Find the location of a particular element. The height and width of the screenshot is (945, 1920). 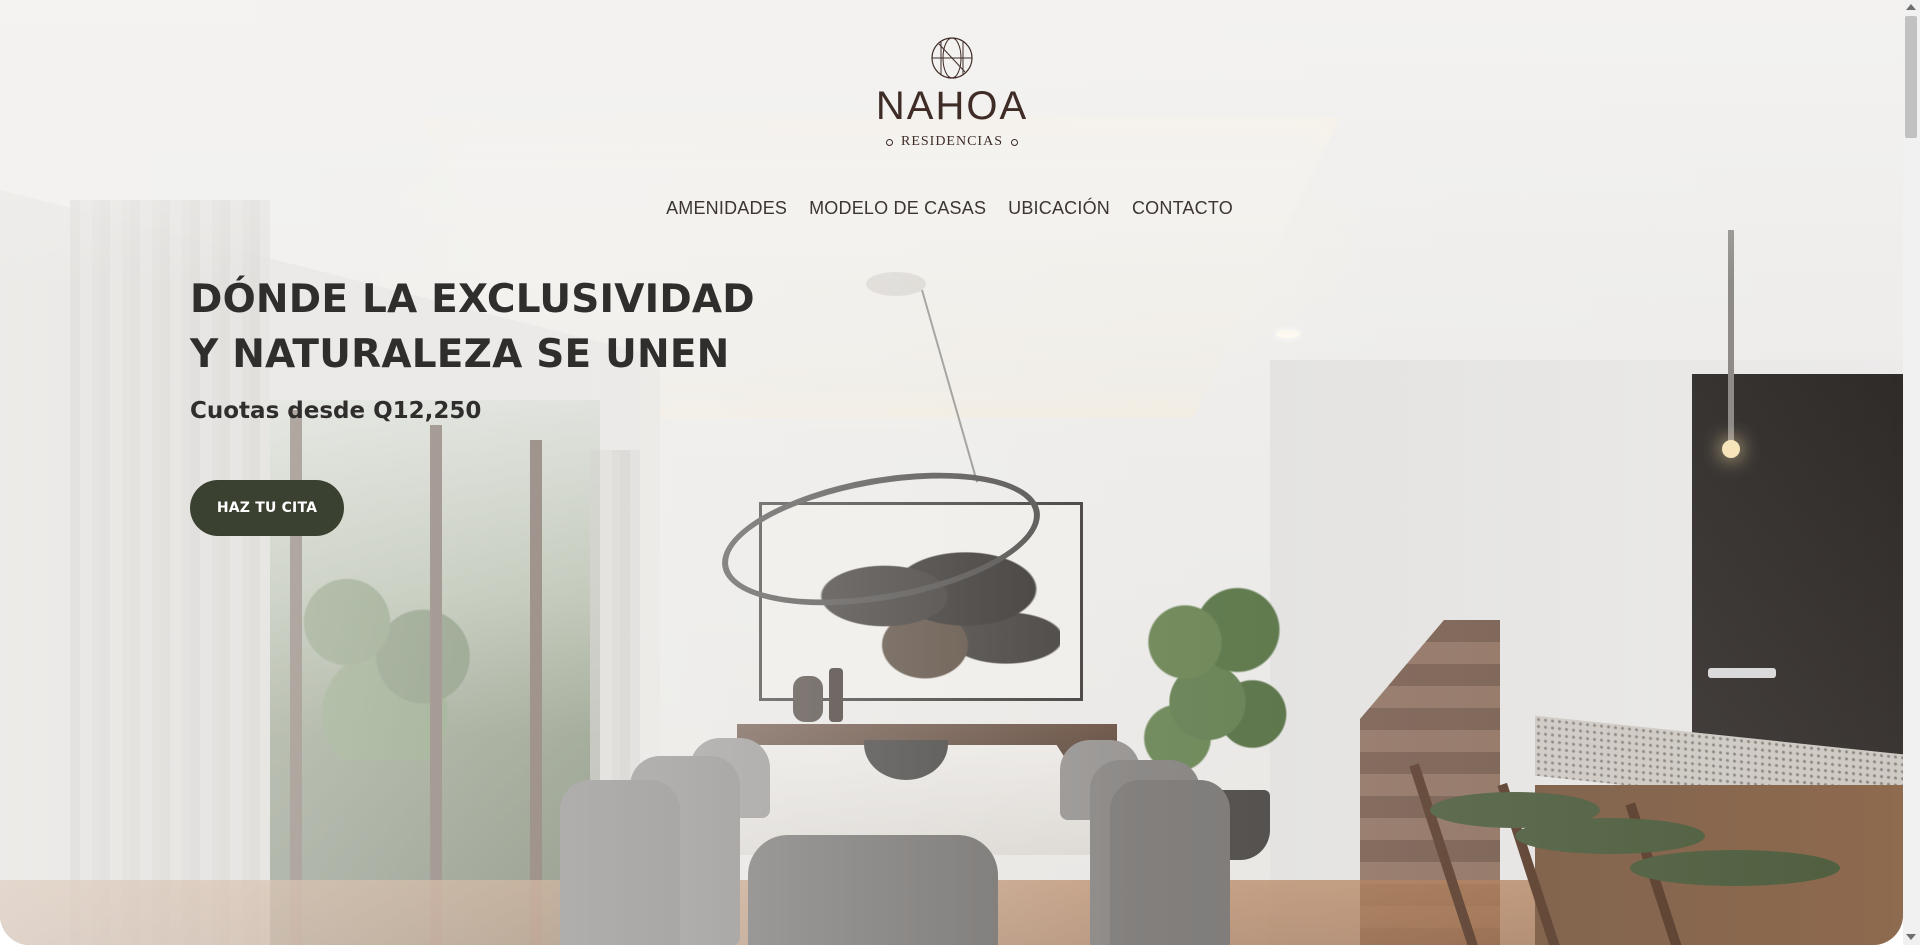

book-appointment-button: HAZ TU CITA is located at coordinates (267, 508).